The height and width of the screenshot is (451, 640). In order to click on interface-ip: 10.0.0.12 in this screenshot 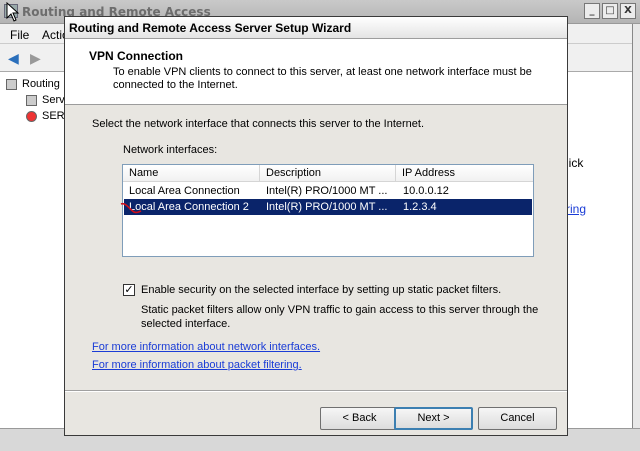, I will do `click(426, 191)`.